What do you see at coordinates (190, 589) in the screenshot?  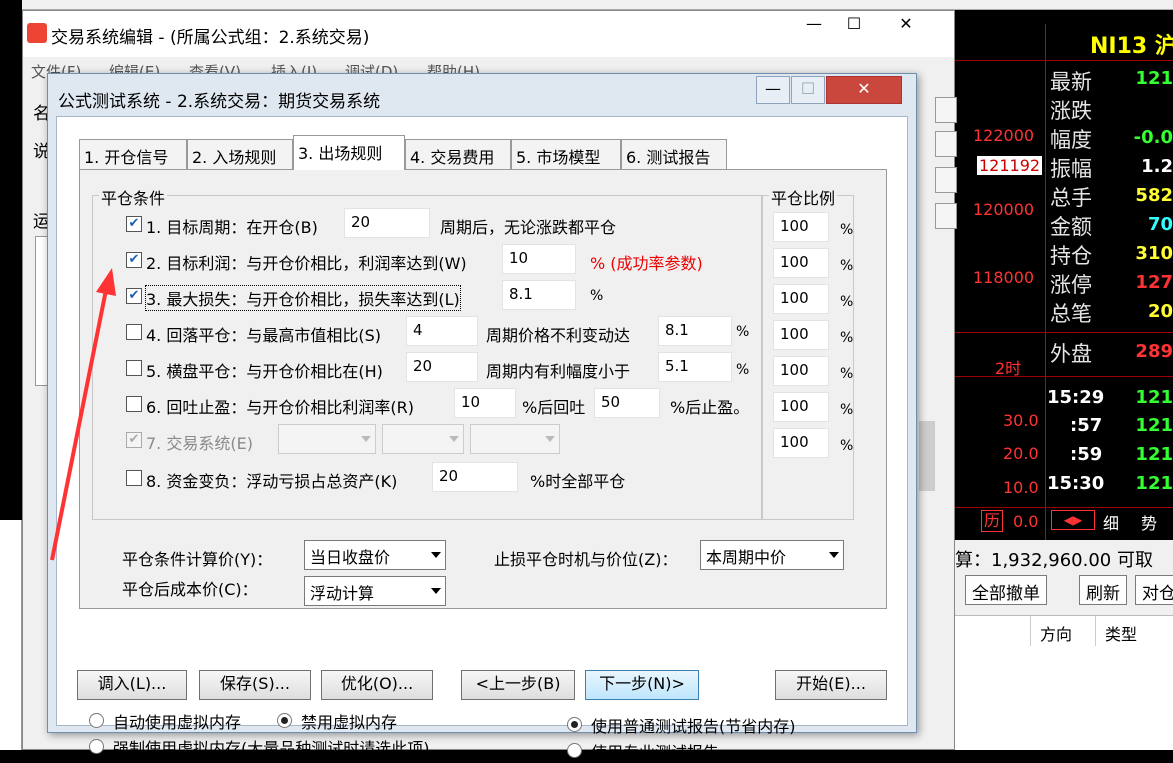 I see `cost-price-label: 平仓后成本价(C)：` at bounding box center [190, 589].